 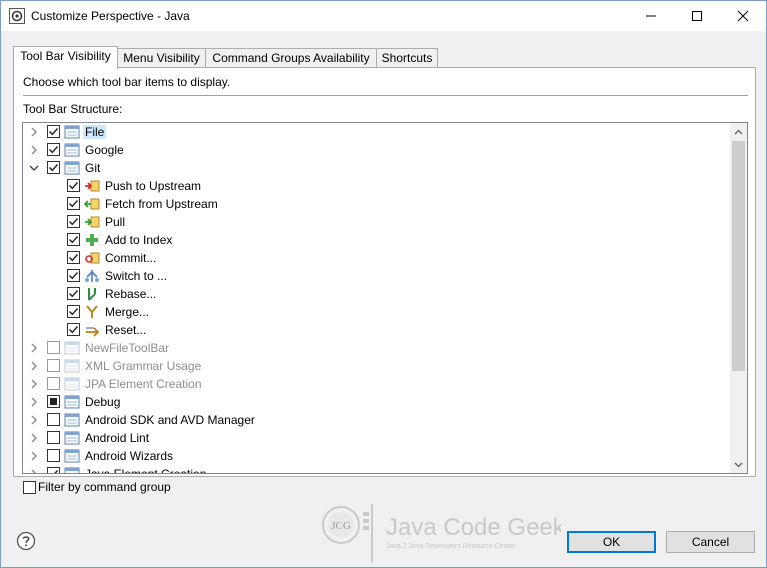 I want to click on minimize-button, so click(x=651, y=16).